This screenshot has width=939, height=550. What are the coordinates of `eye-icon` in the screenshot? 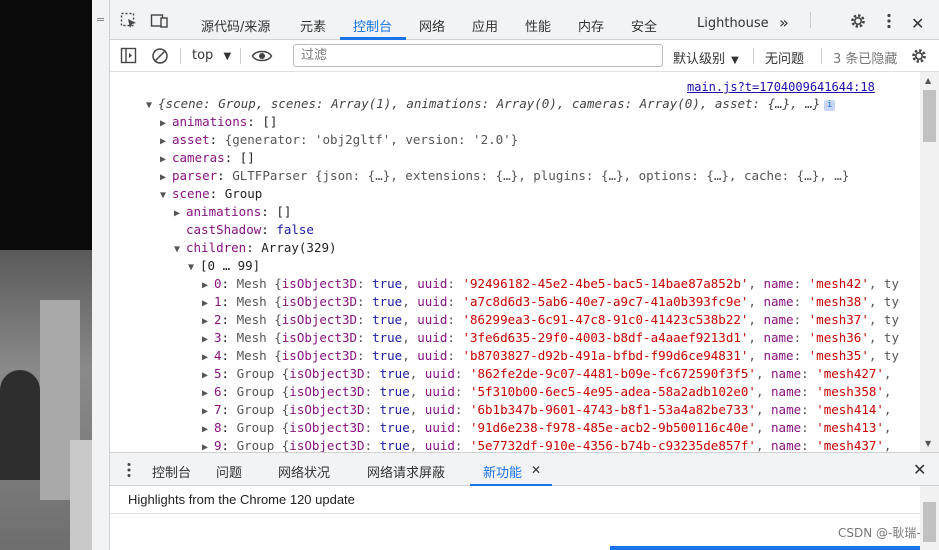 It's located at (262, 56).